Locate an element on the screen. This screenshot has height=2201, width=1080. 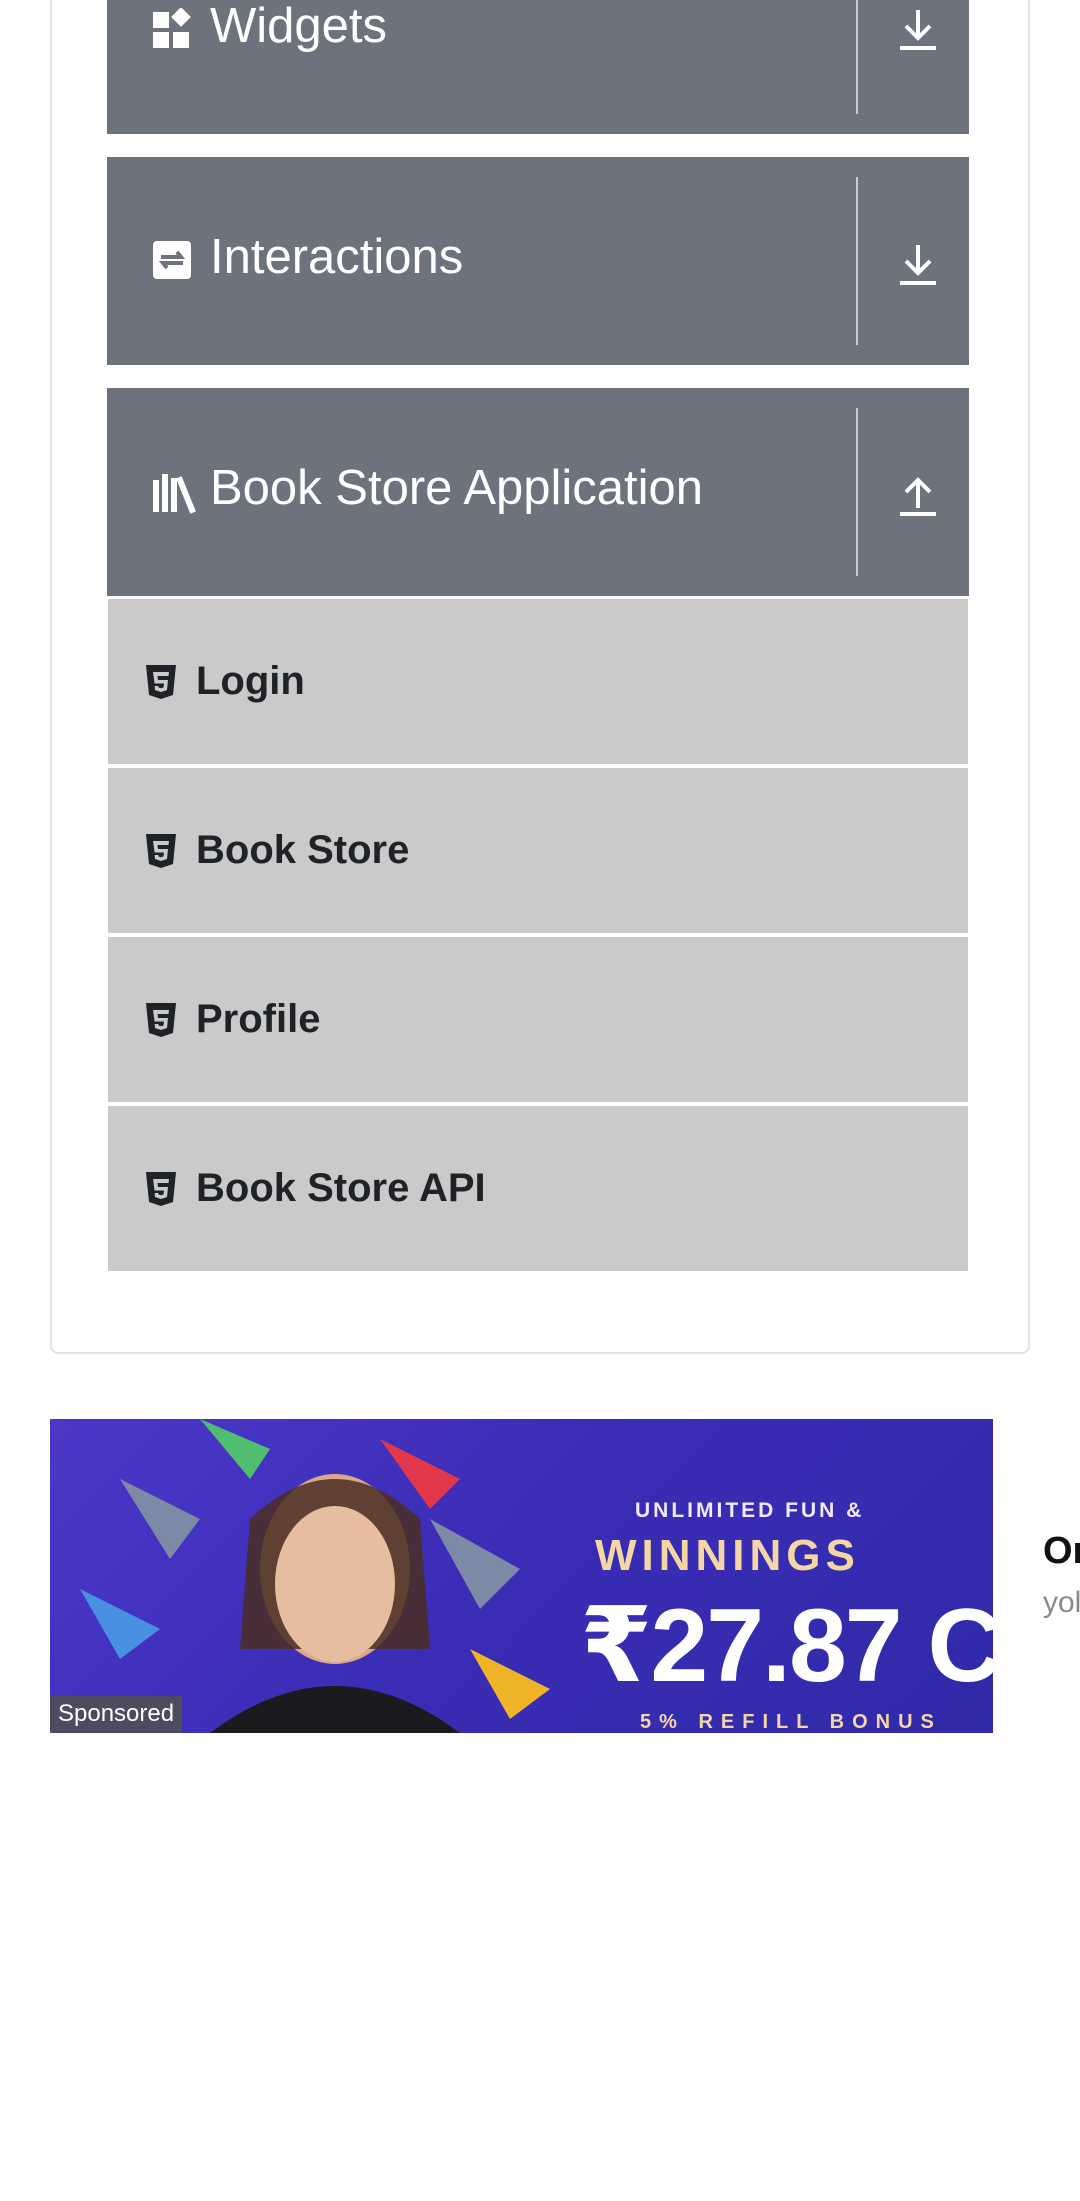
group-title: Widgets is located at coordinates (299, 26).